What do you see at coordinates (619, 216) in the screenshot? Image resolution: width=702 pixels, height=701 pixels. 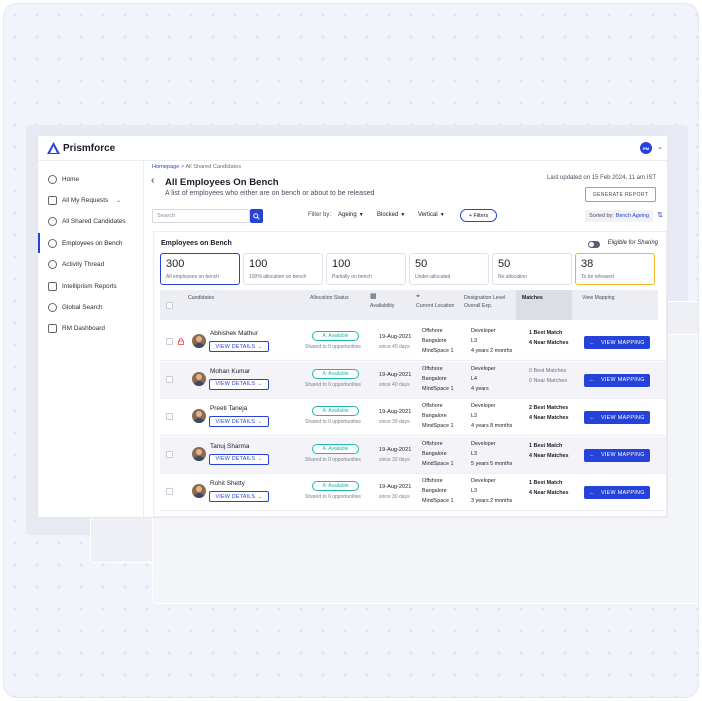 I see `sort-dropdown: Sorted by: Bench Ageing` at bounding box center [619, 216].